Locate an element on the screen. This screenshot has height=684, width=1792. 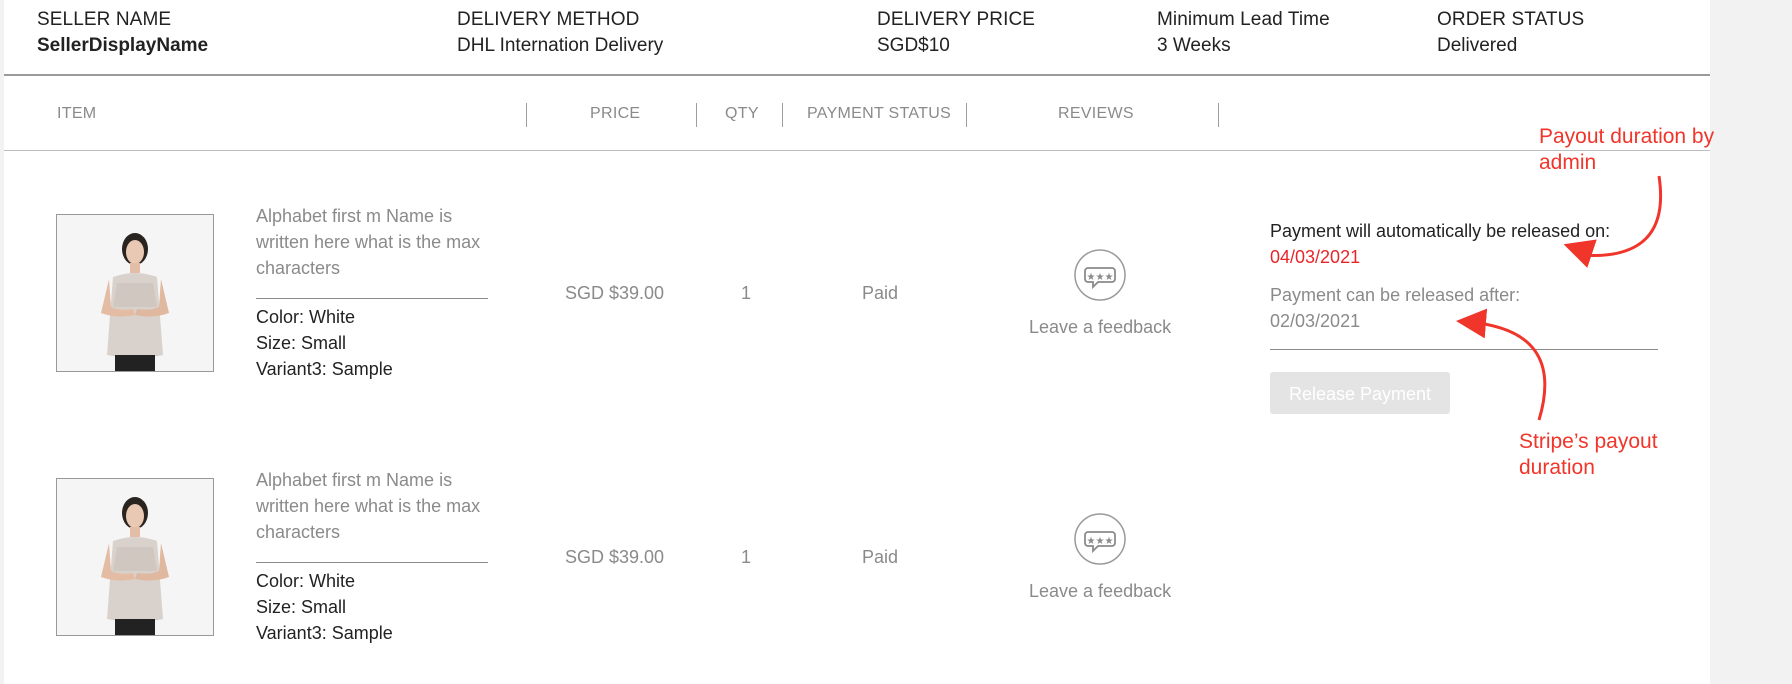
seller-name-value: SellerDisplayName is located at coordinates (123, 45).